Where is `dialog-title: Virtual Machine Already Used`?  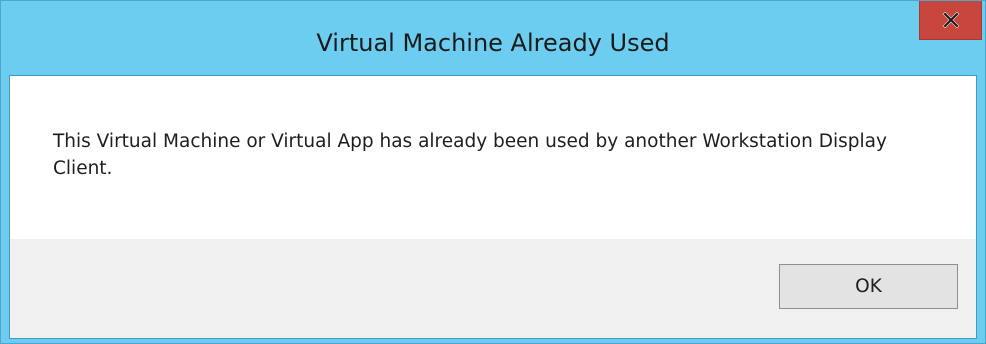
dialog-title: Virtual Machine Already Used is located at coordinates (493, 43).